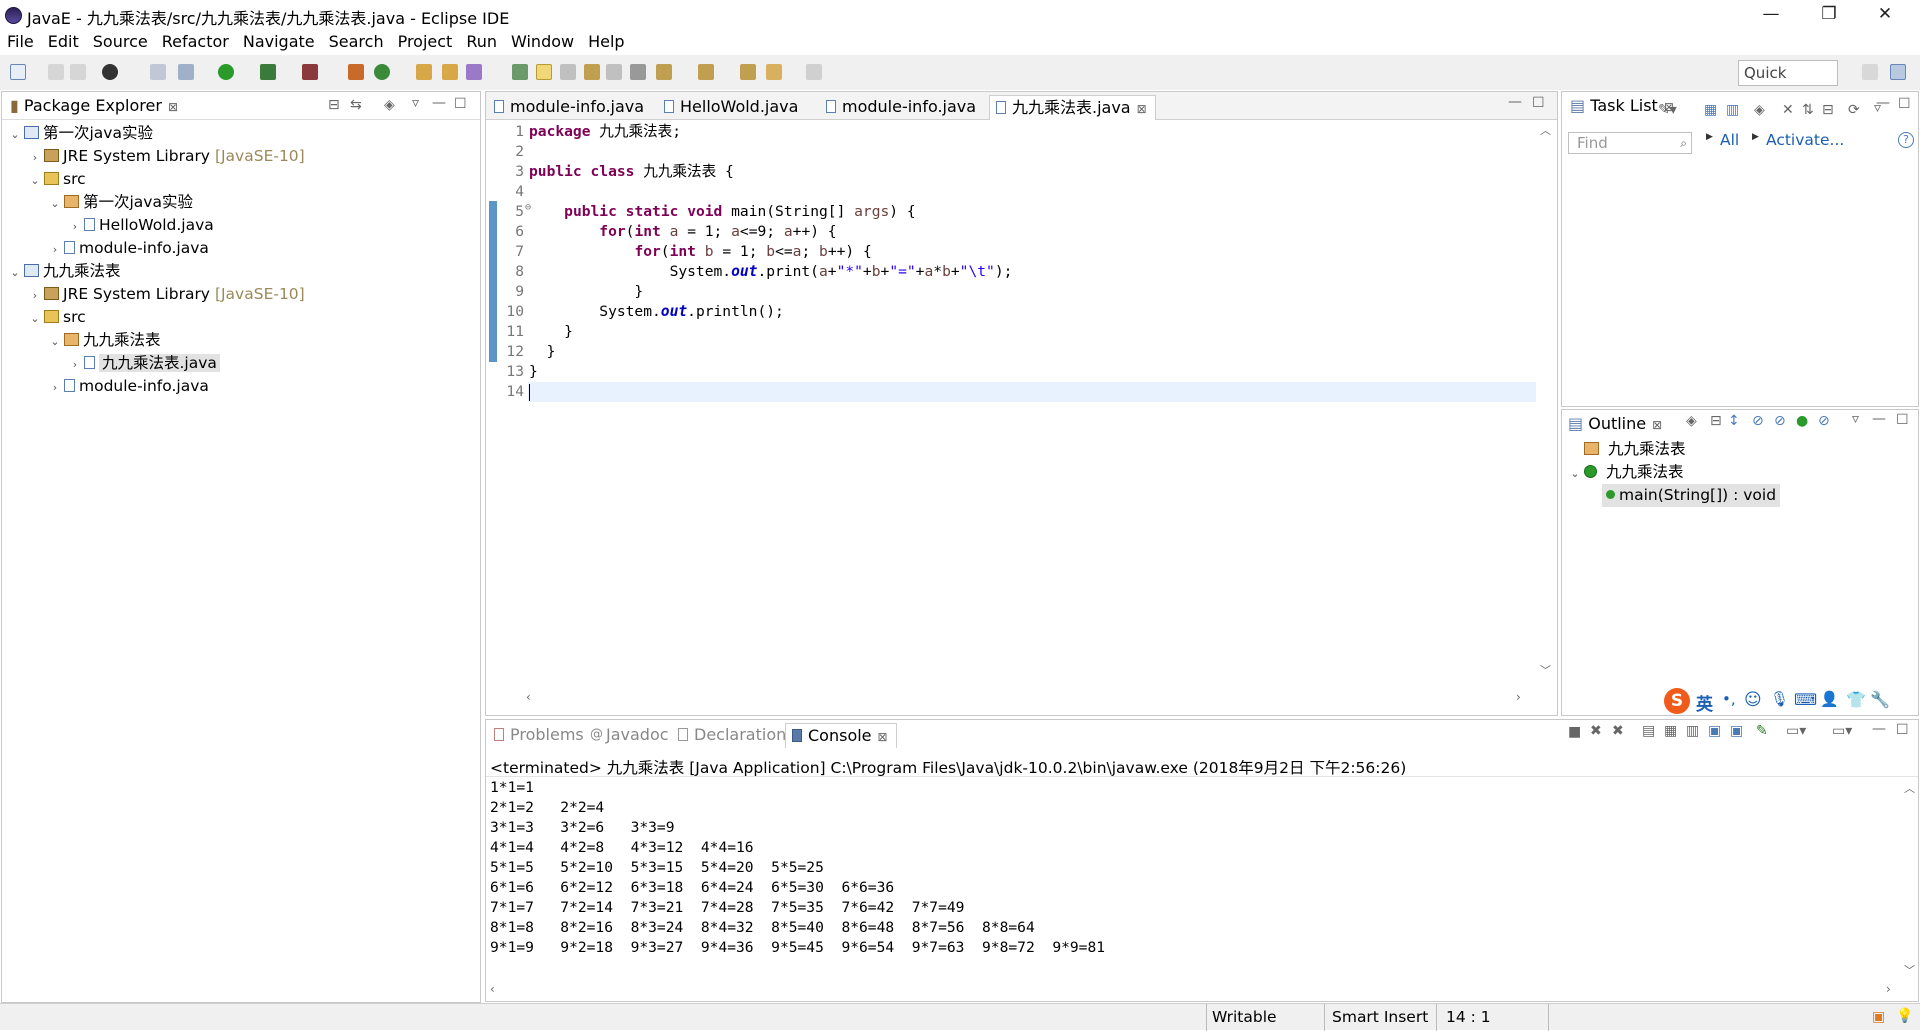  Describe the element at coordinates (1762, 731) in the screenshot. I see `pin-console-icon: ✎` at that location.